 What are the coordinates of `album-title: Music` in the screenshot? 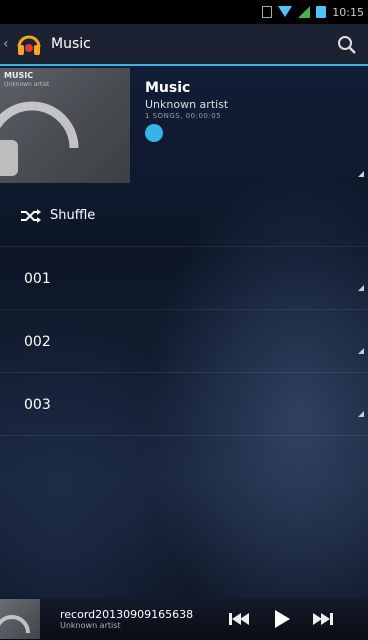 It's located at (168, 88).